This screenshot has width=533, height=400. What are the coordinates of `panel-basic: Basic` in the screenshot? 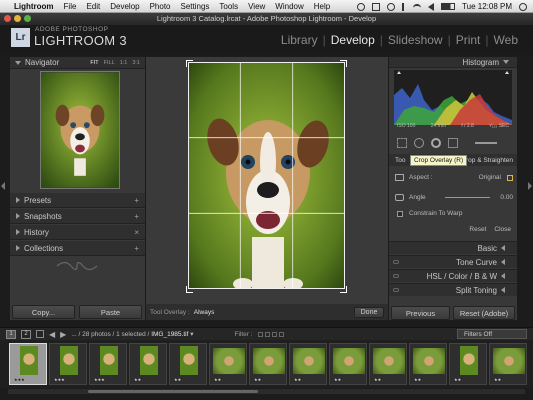 It's located at (453, 247).